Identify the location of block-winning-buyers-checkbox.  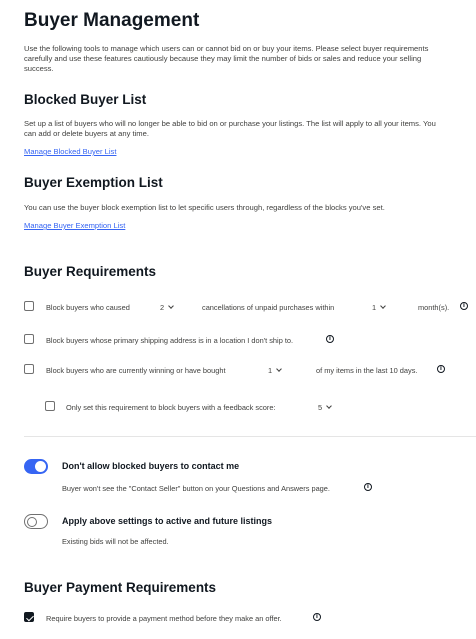
(29, 369).